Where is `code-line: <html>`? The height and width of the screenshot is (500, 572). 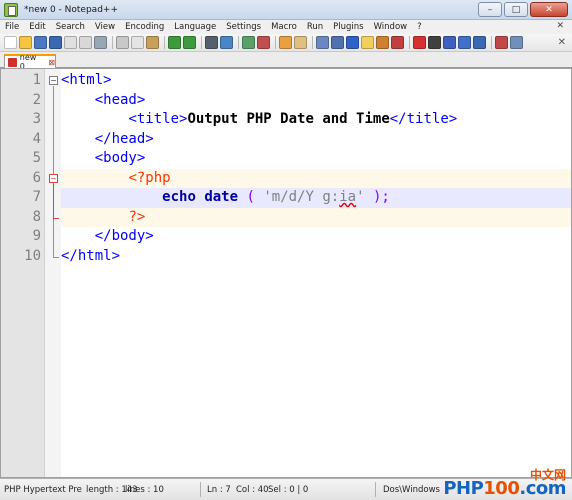 code-line: <html> is located at coordinates (316, 81).